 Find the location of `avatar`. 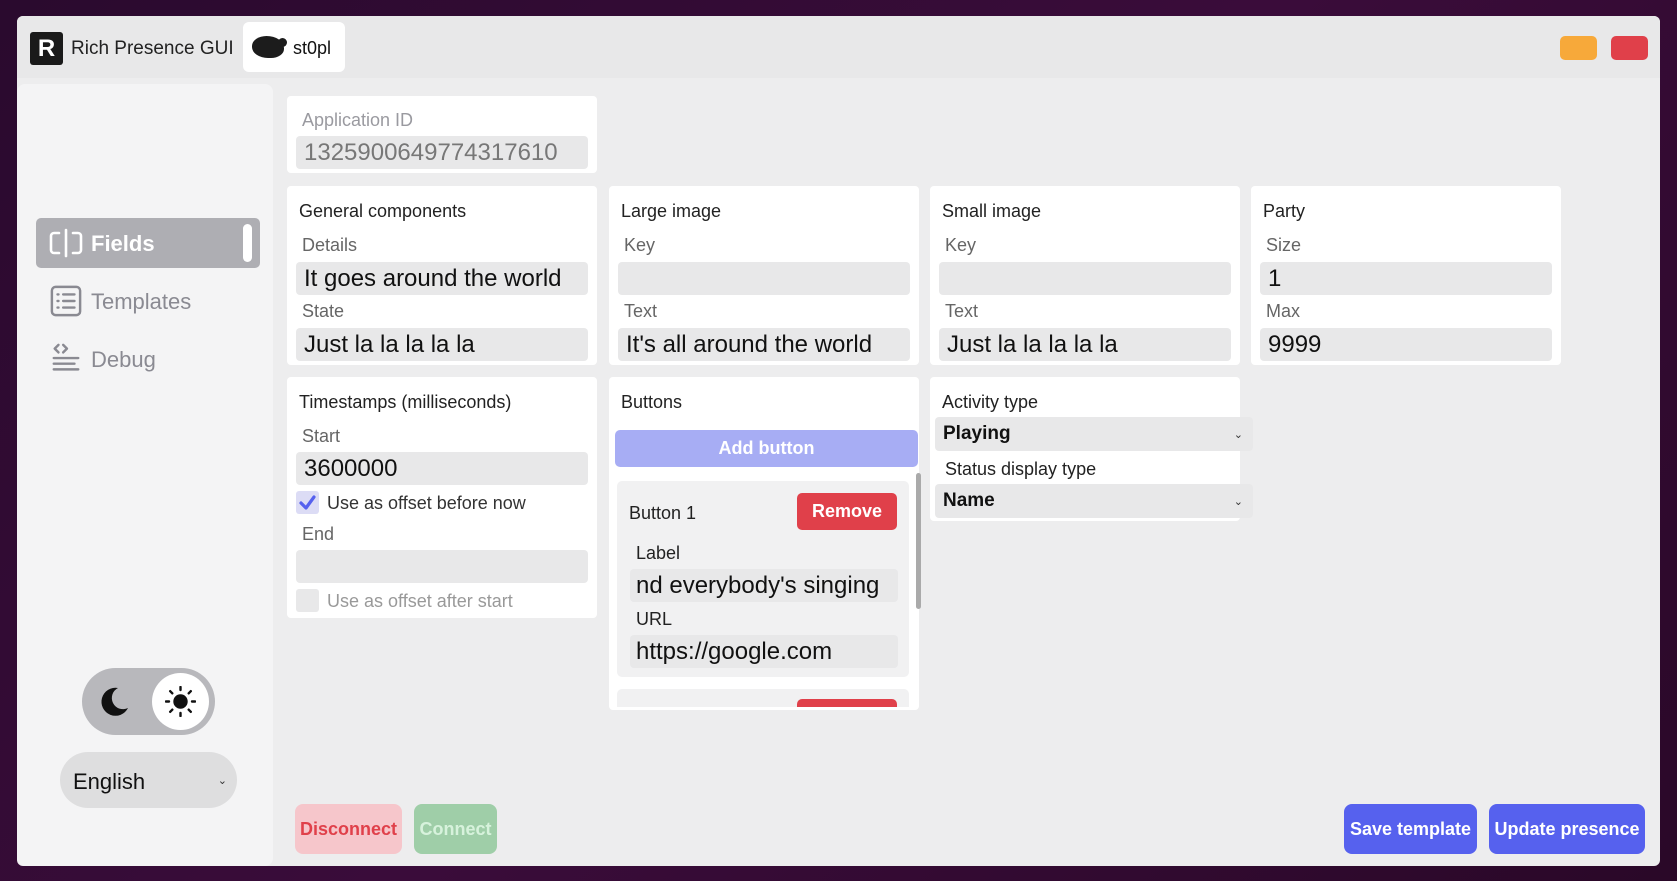

avatar is located at coordinates (269, 47).